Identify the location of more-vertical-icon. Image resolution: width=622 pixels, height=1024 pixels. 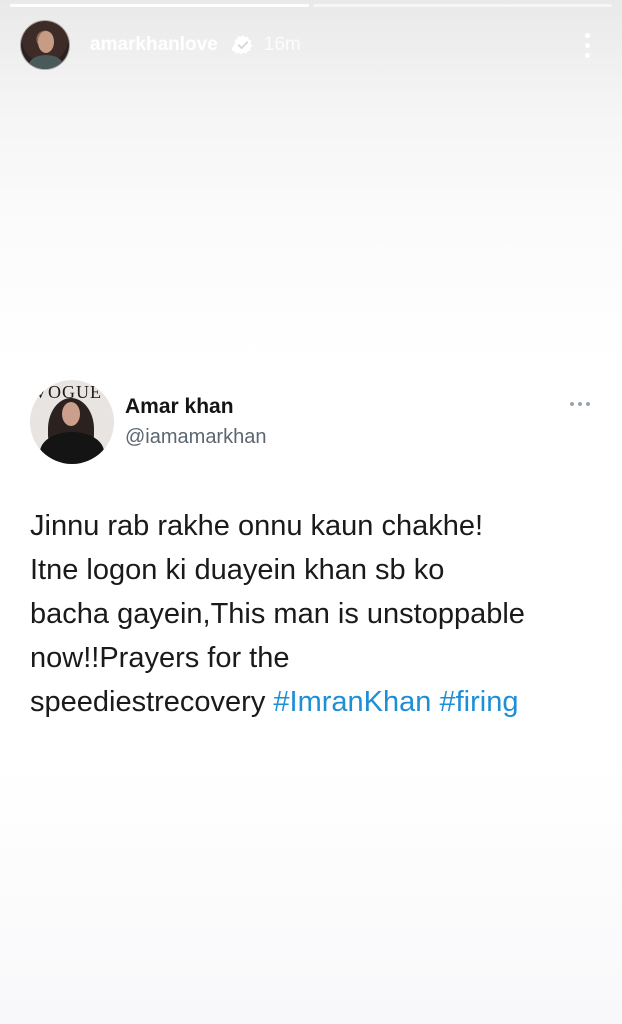
(587, 45).